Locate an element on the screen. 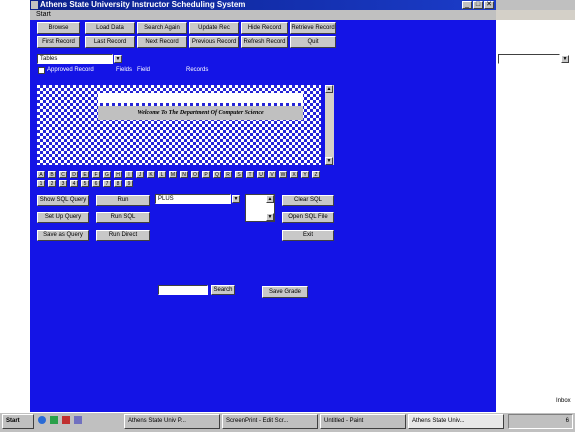 The image size is (575, 432). letter-button-4: 4 is located at coordinates (74, 183).